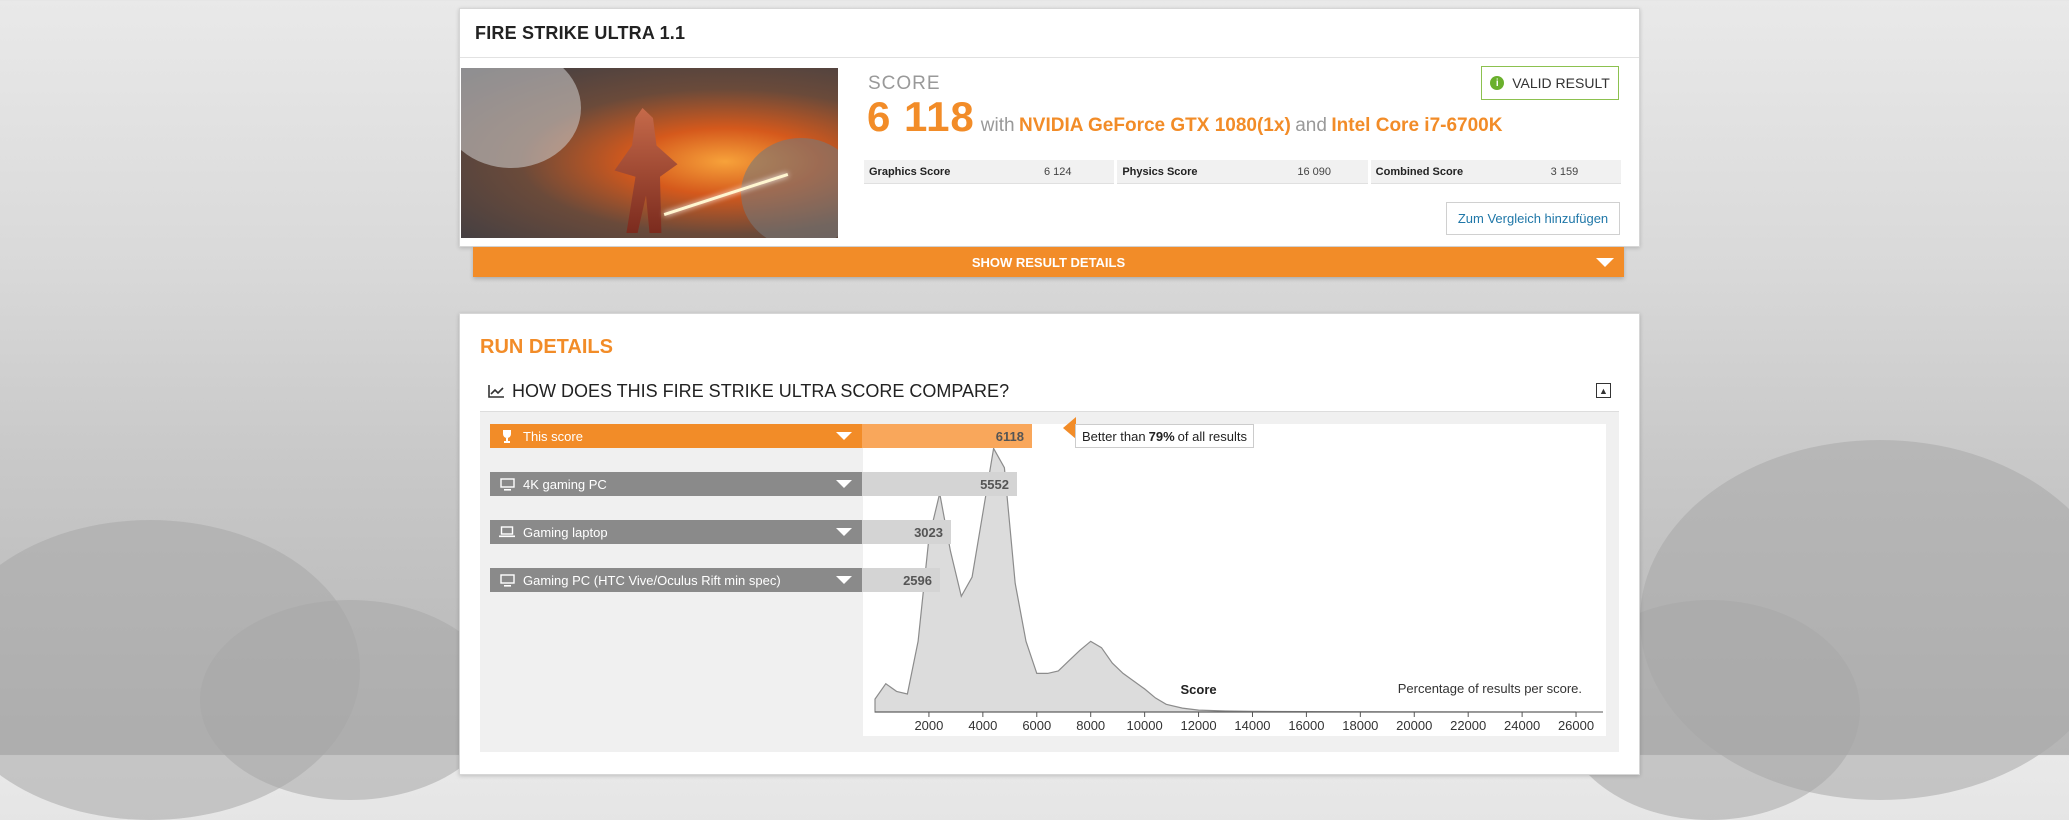 The image size is (2069, 820). What do you see at coordinates (1198, 725) in the screenshot?
I see `x-tick-label: 12000` at bounding box center [1198, 725].